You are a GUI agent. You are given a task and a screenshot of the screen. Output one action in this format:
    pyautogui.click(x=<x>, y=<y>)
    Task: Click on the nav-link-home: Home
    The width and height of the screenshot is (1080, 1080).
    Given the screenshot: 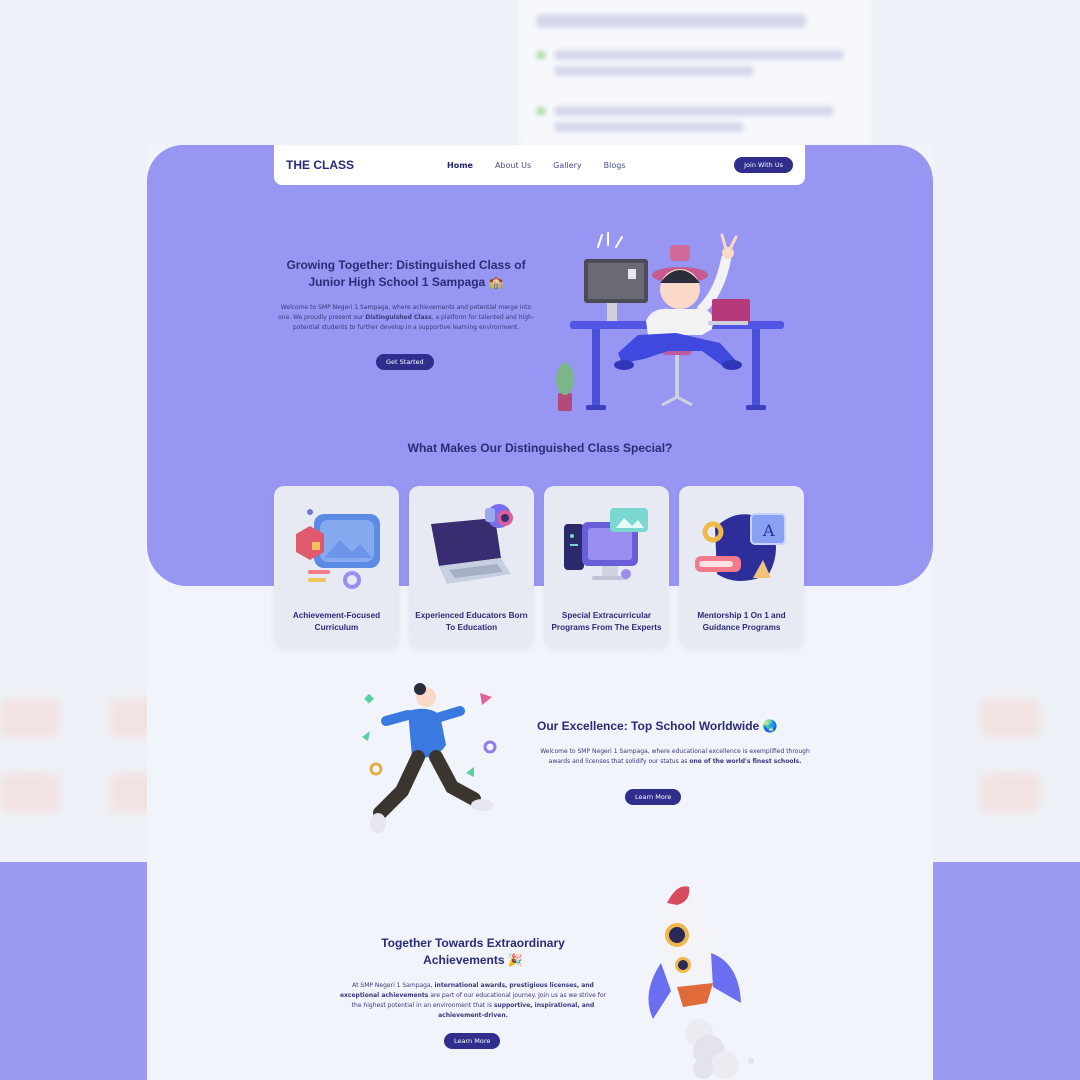 What is the action you would take?
    pyautogui.click(x=460, y=165)
    